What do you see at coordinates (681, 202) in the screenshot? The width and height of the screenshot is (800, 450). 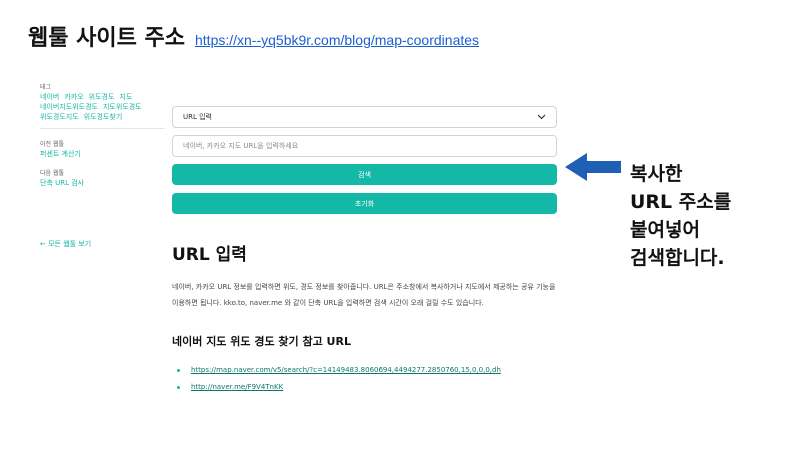 I see `annotation-line: URL 주소를` at bounding box center [681, 202].